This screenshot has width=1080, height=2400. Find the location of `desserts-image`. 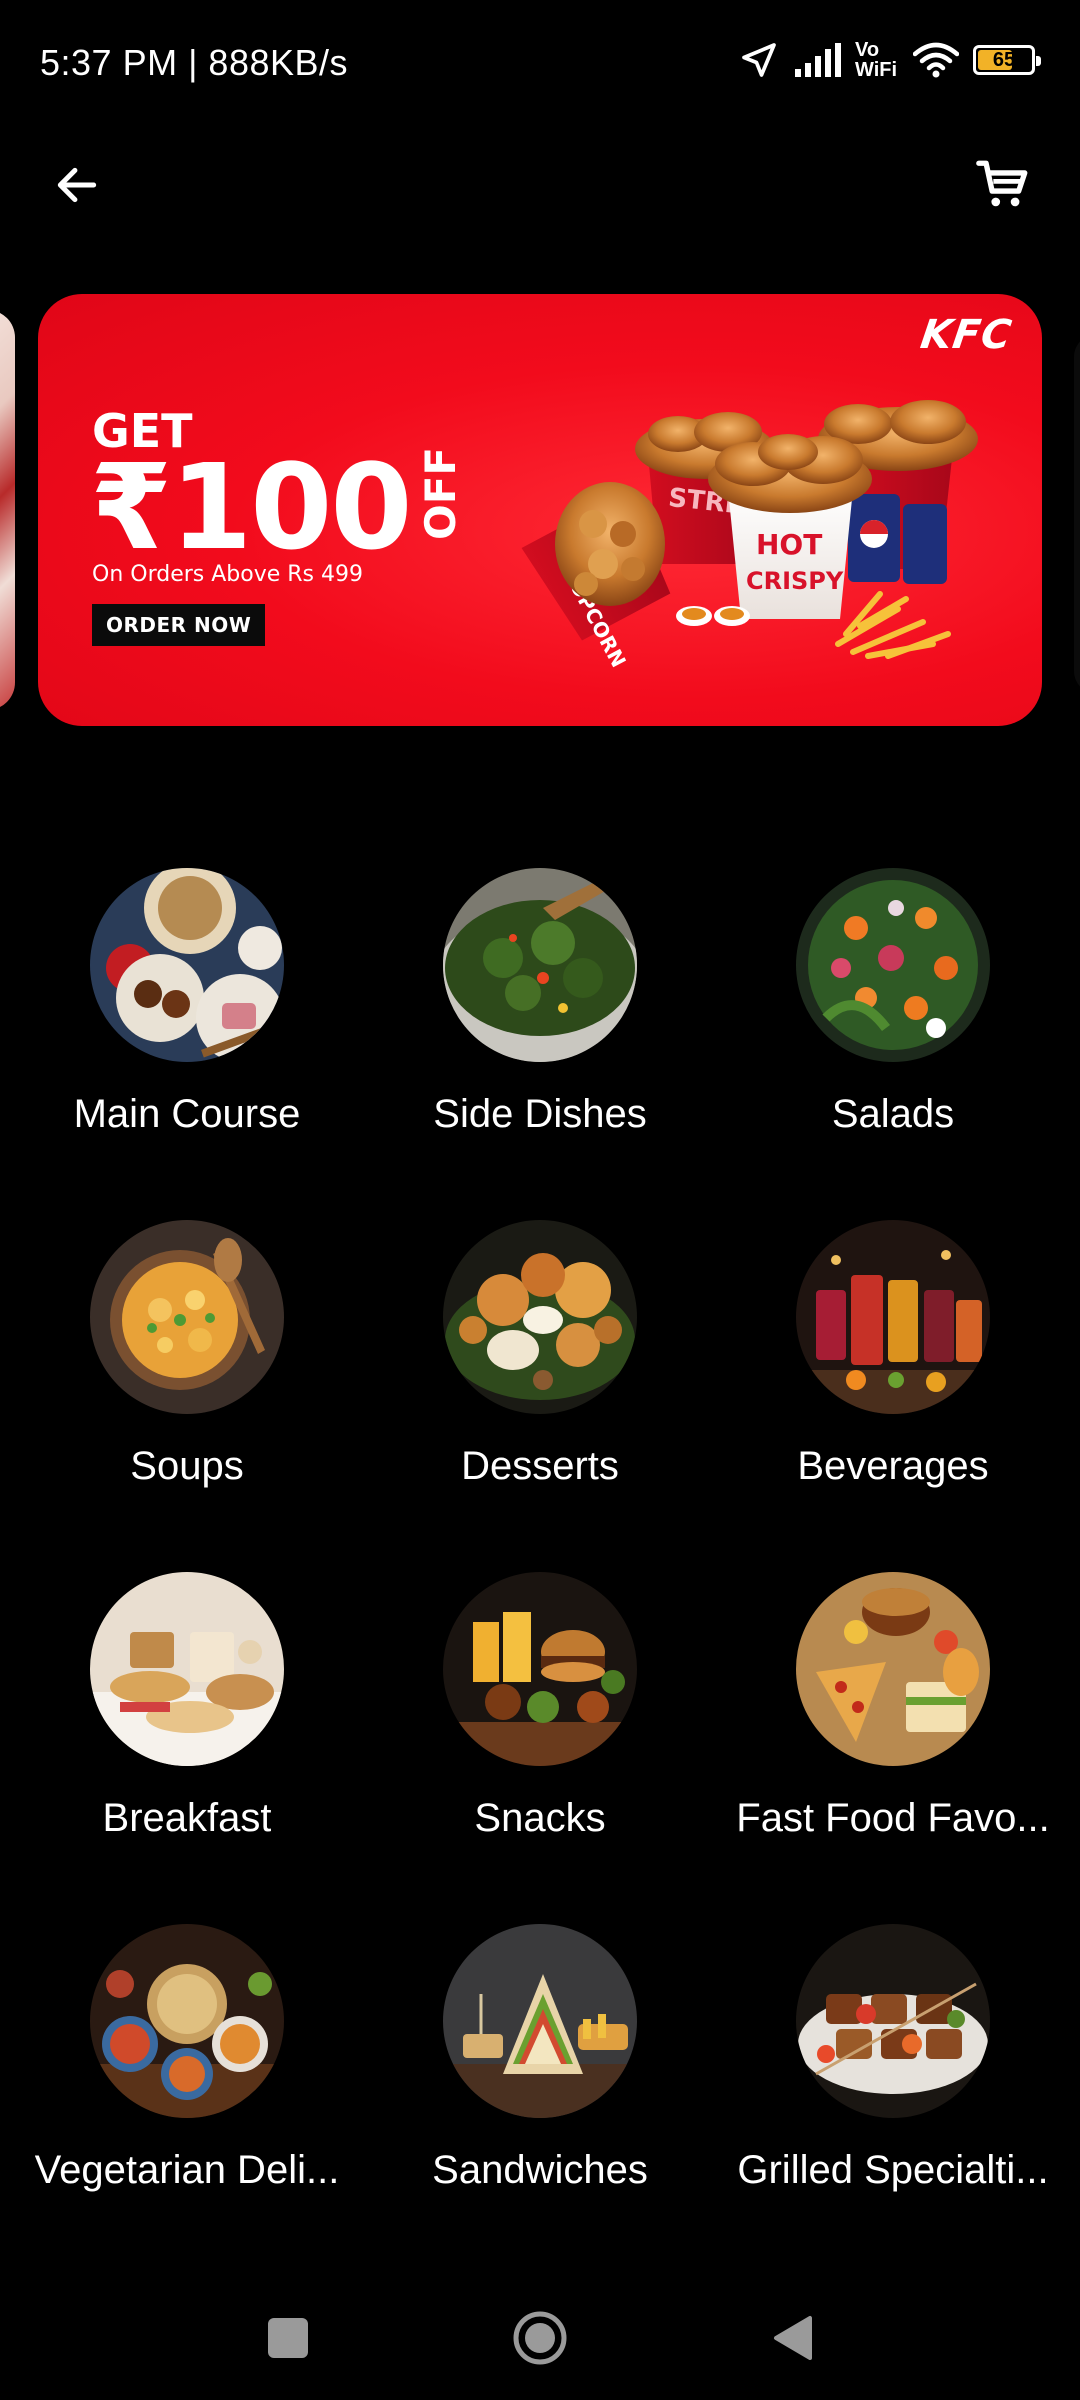

desserts-image is located at coordinates (540, 1317).